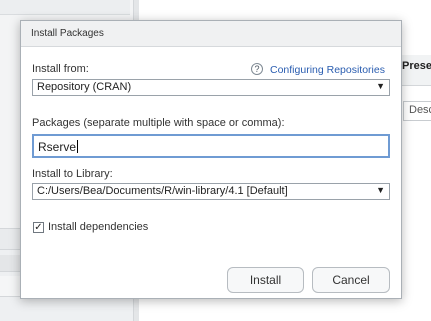 The height and width of the screenshot is (321, 431). I want to click on configuring-repositories-link: Configuring Repositories, so click(327, 70).